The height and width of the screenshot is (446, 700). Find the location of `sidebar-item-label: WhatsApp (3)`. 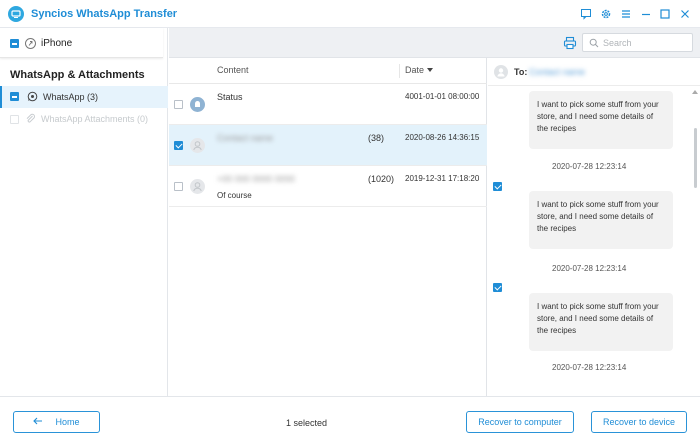

sidebar-item-label: WhatsApp (3) is located at coordinates (71, 97).